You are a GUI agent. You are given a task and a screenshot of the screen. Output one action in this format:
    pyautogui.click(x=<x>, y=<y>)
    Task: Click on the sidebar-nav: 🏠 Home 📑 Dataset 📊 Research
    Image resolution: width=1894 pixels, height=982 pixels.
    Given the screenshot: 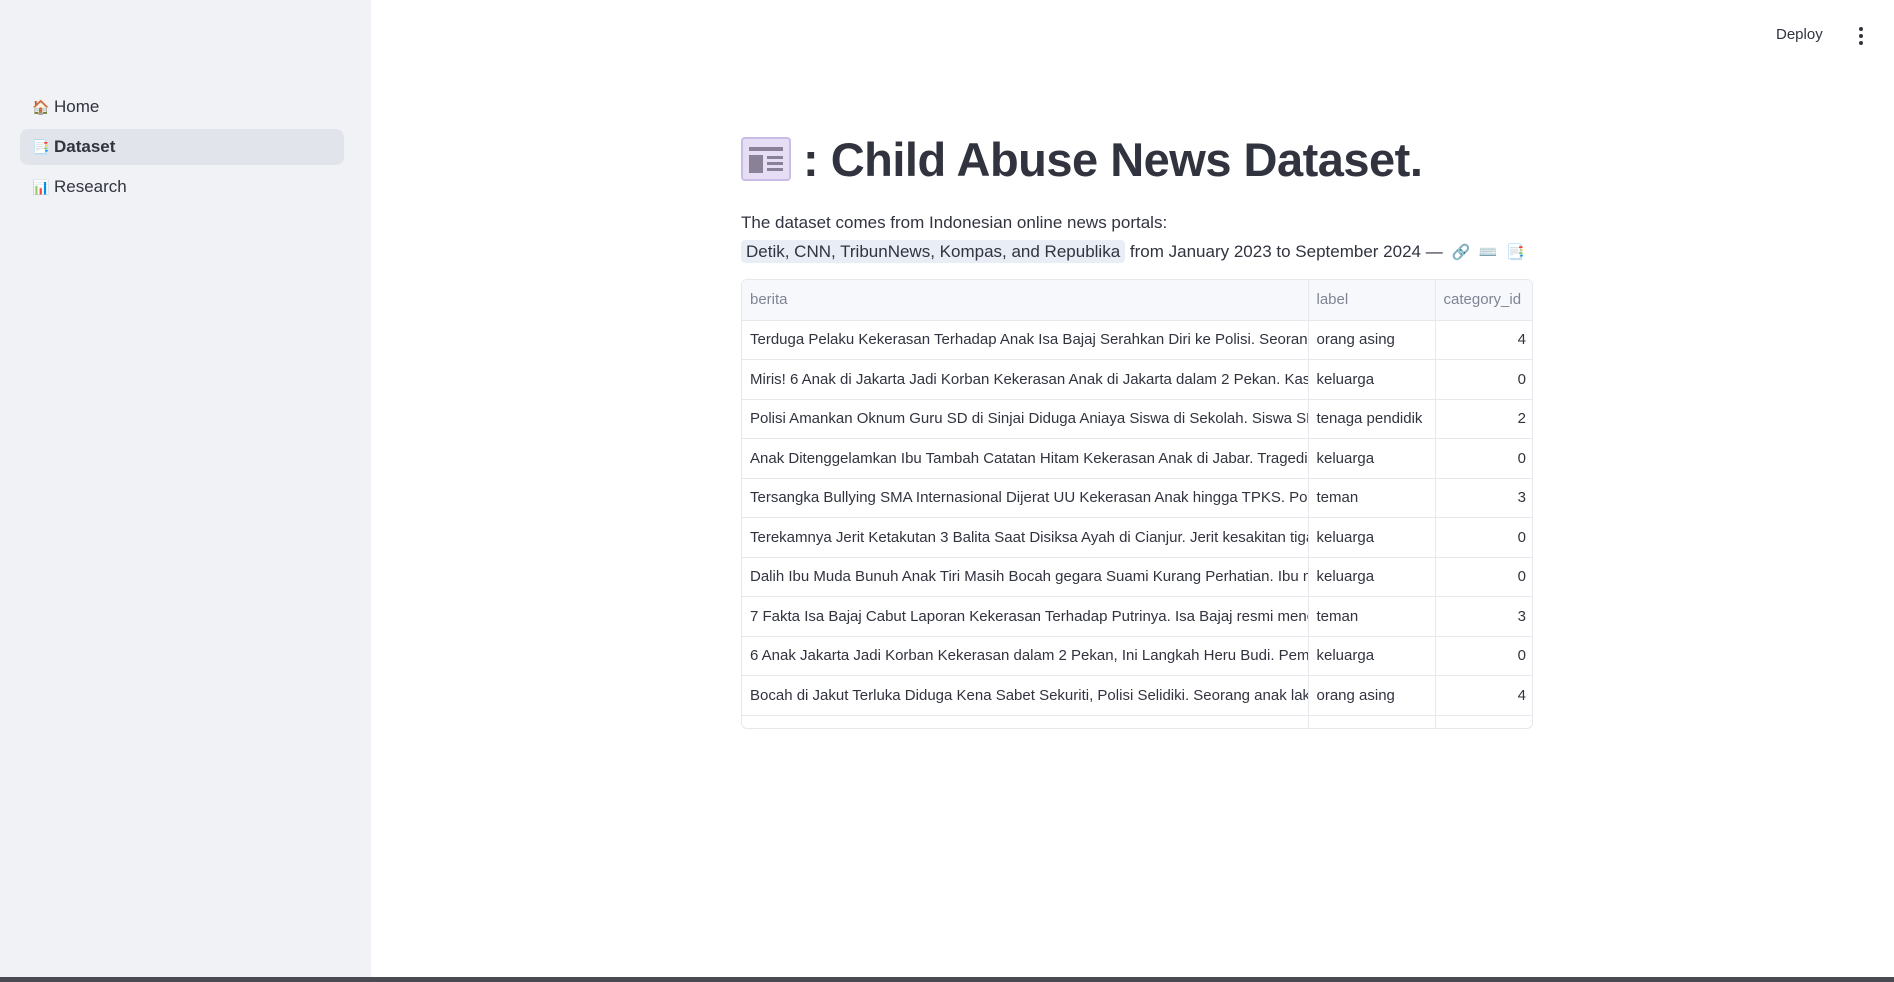 What is the action you would take?
    pyautogui.click(x=182, y=149)
    